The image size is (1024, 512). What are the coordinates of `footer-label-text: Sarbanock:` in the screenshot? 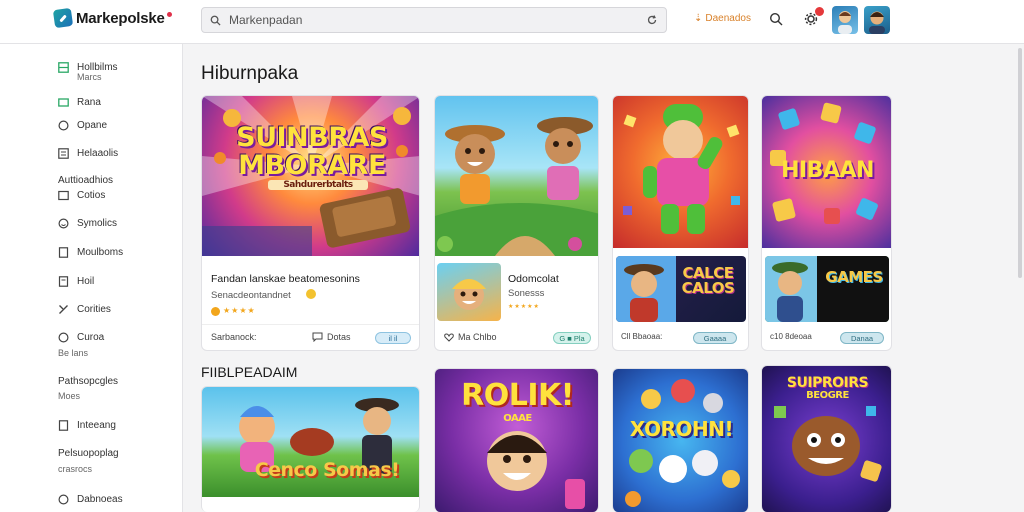 It's located at (234, 337).